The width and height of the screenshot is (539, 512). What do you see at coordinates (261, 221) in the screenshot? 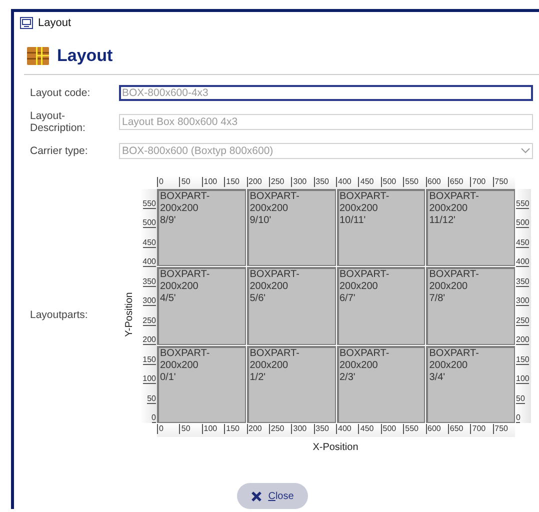
I see `part-position: 9/10'` at bounding box center [261, 221].